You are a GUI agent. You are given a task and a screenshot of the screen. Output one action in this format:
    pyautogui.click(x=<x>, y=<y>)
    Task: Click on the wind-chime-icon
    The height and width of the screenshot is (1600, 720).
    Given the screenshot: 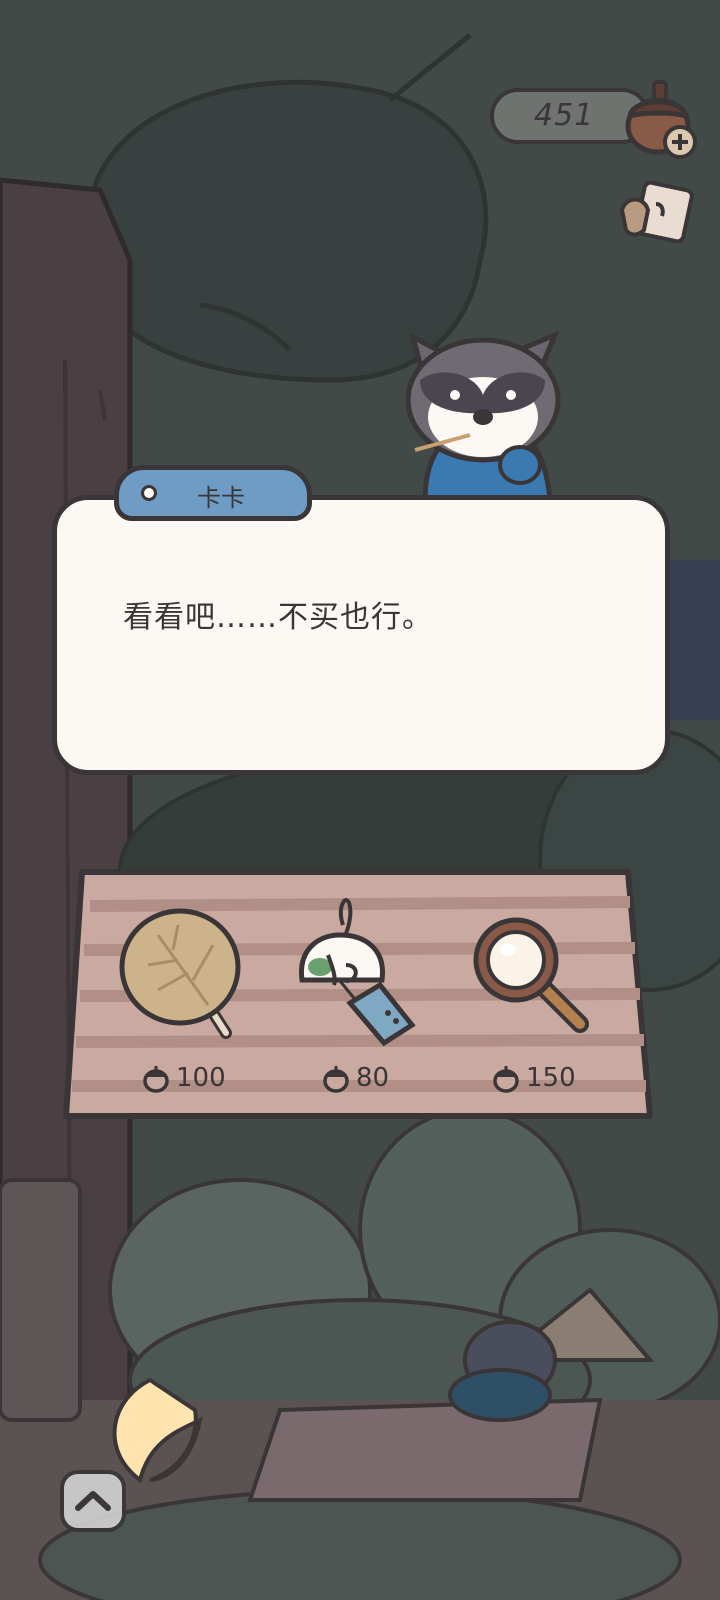 What is the action you would take?
    pyautogui.click(x=358, y=975)
    